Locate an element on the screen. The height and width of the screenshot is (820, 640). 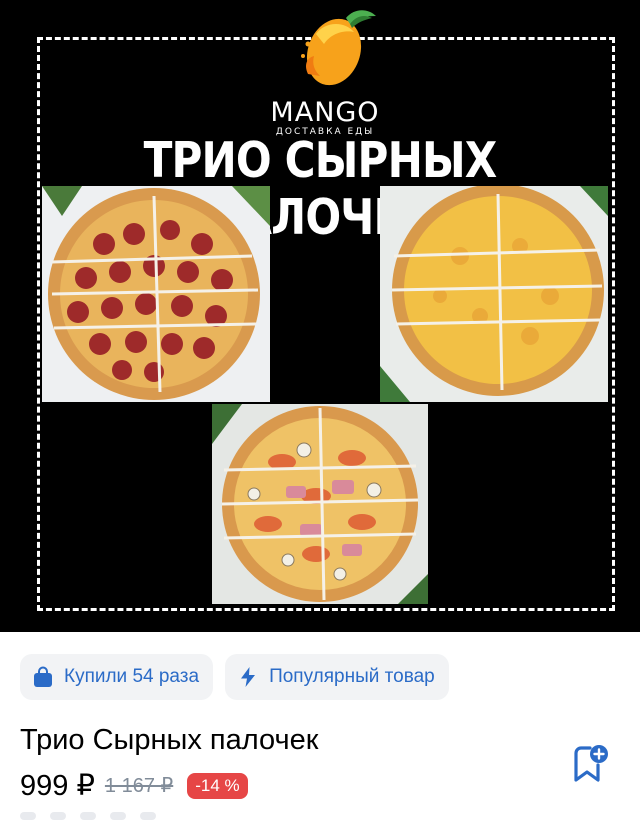
discount-badge: -14 % is located at coordinates (217, 785).